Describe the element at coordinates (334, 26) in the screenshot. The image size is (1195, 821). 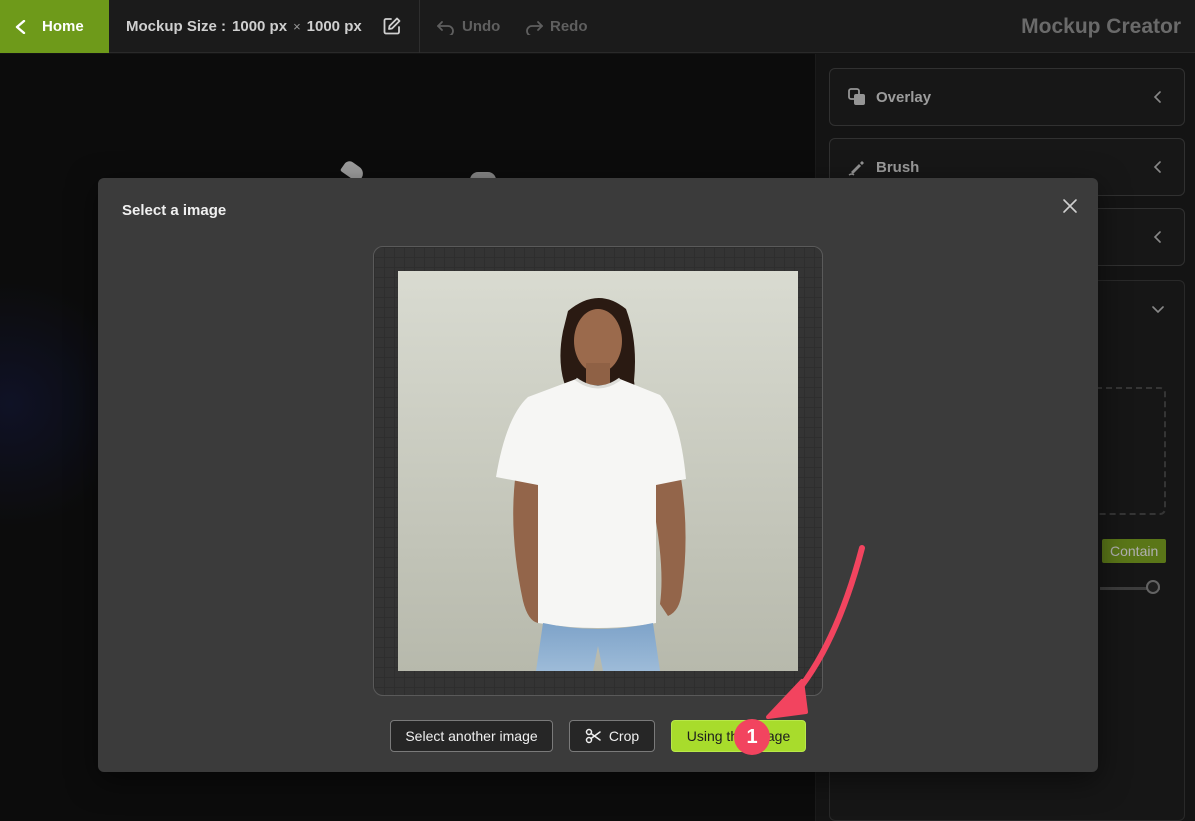
I see `mockup-height: 1000 px` at that location.